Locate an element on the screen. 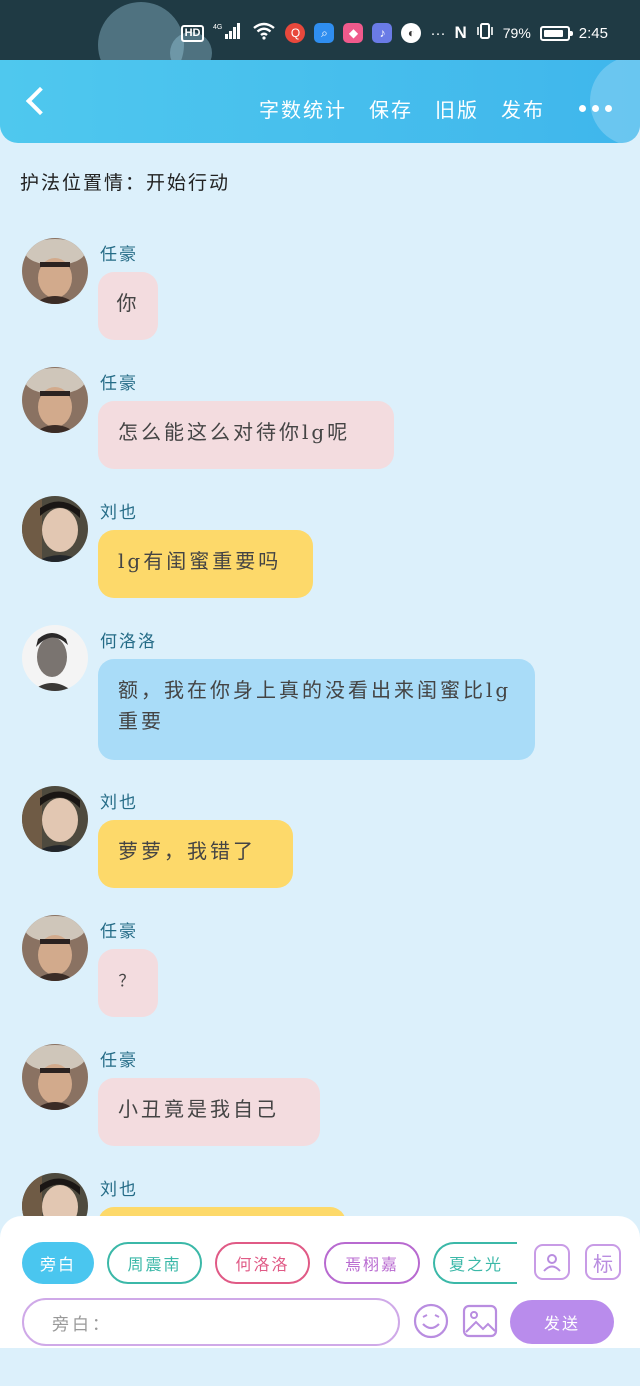  save-button: 保存 is located at coordinates (391, 108).